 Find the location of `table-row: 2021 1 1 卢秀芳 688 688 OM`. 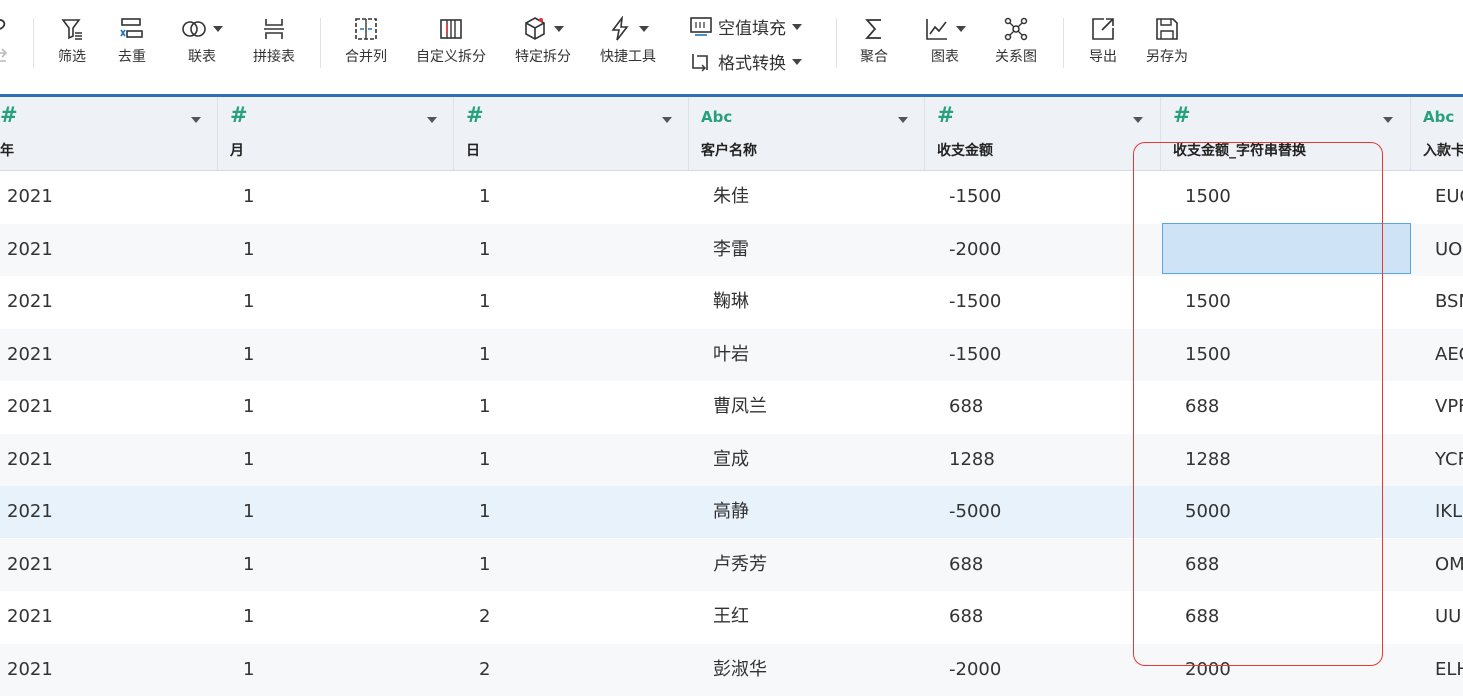

table-row: 2021 1 1 卢秀芳 688 688 OM is located at coordinates (731, 565).